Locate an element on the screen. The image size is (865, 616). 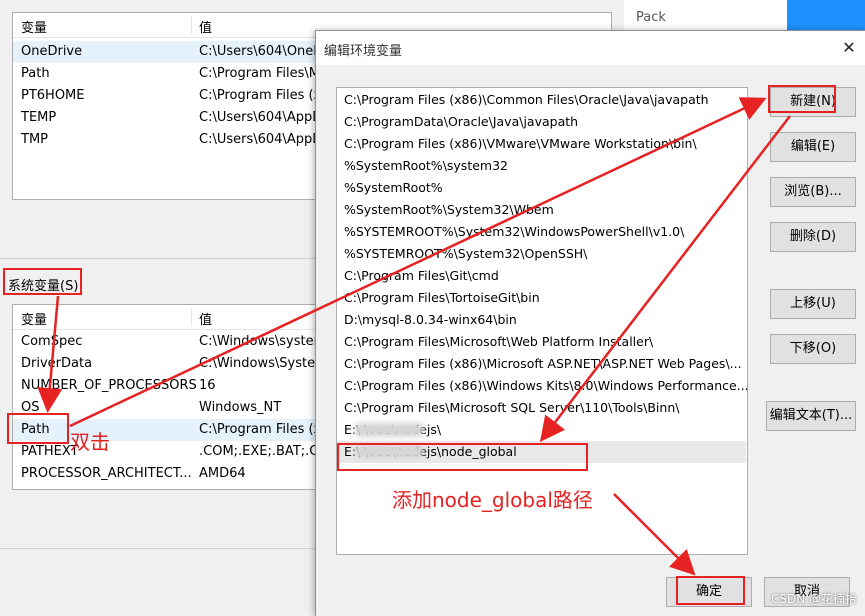
watermark: CSDN @花楠拾 is located at coordinates (813, 599).